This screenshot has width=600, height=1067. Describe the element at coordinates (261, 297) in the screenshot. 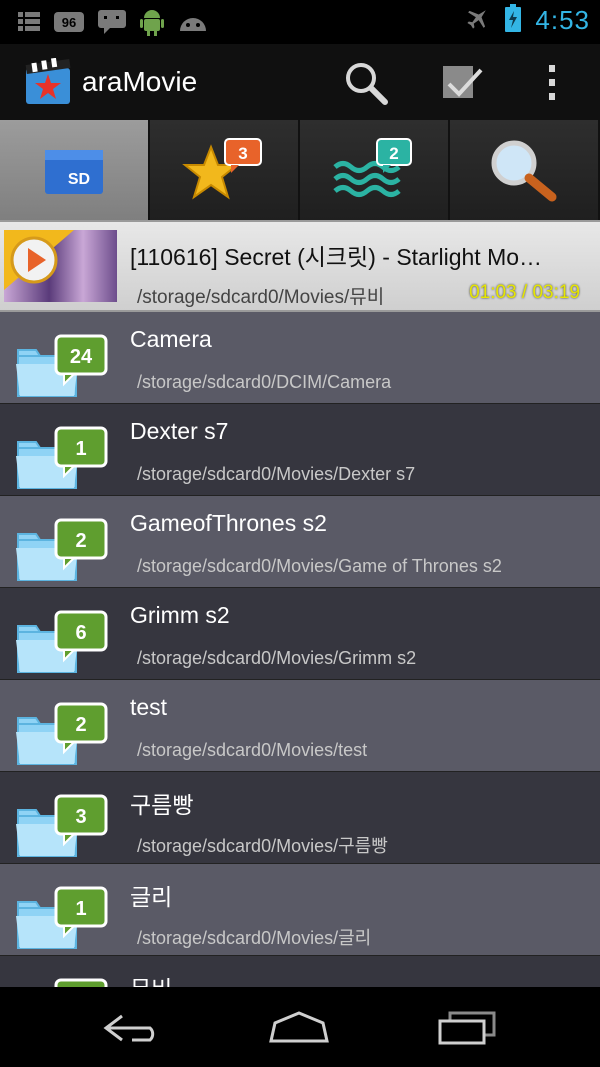

I see `now-playing-path: /storage/sdcard0/Movies/뮤비` at that location.